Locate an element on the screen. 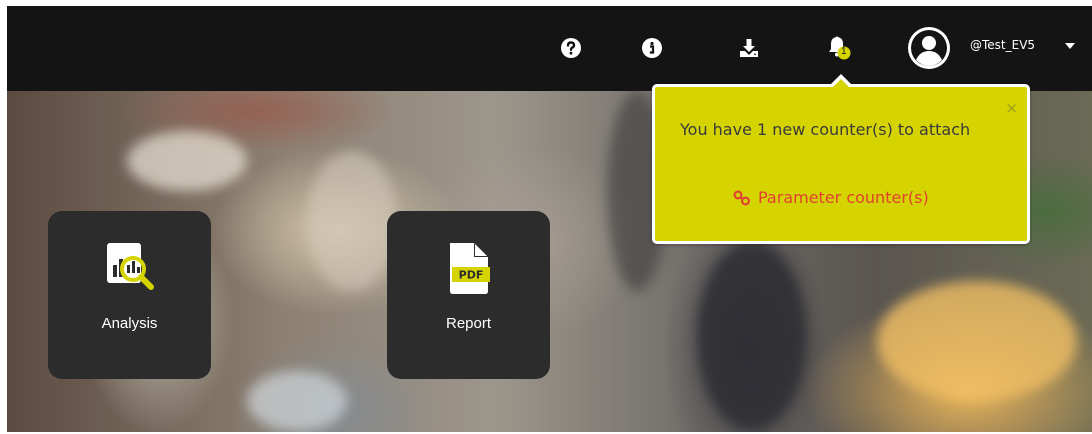  notification-message: You have 1 new counter(s) to attach is located at coordinates (825, 129).